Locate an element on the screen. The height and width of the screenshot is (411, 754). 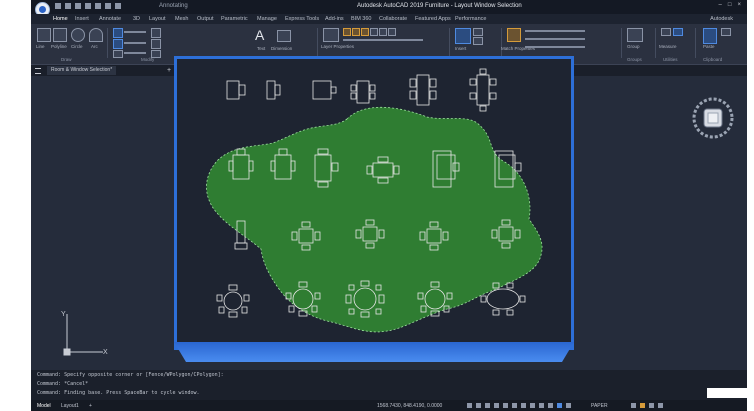
layer-isolate-icon is located at coordinates (383, 32).